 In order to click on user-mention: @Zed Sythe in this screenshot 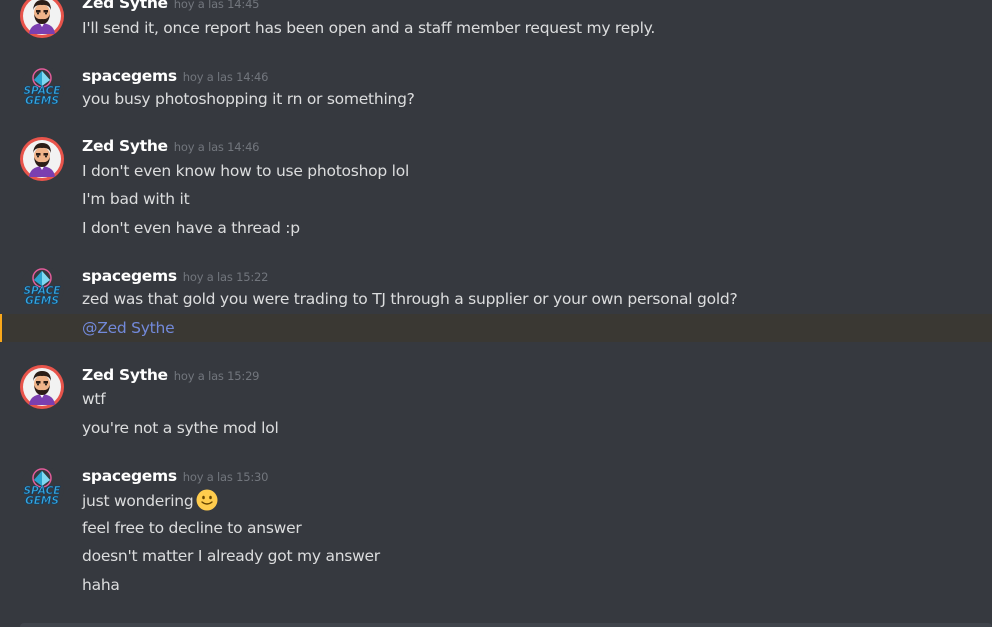, I will do `click(128, 328)`.